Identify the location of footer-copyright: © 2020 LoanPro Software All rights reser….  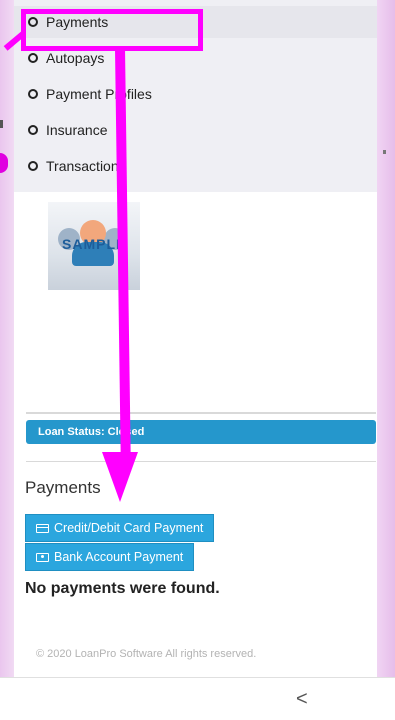
(146, 654).